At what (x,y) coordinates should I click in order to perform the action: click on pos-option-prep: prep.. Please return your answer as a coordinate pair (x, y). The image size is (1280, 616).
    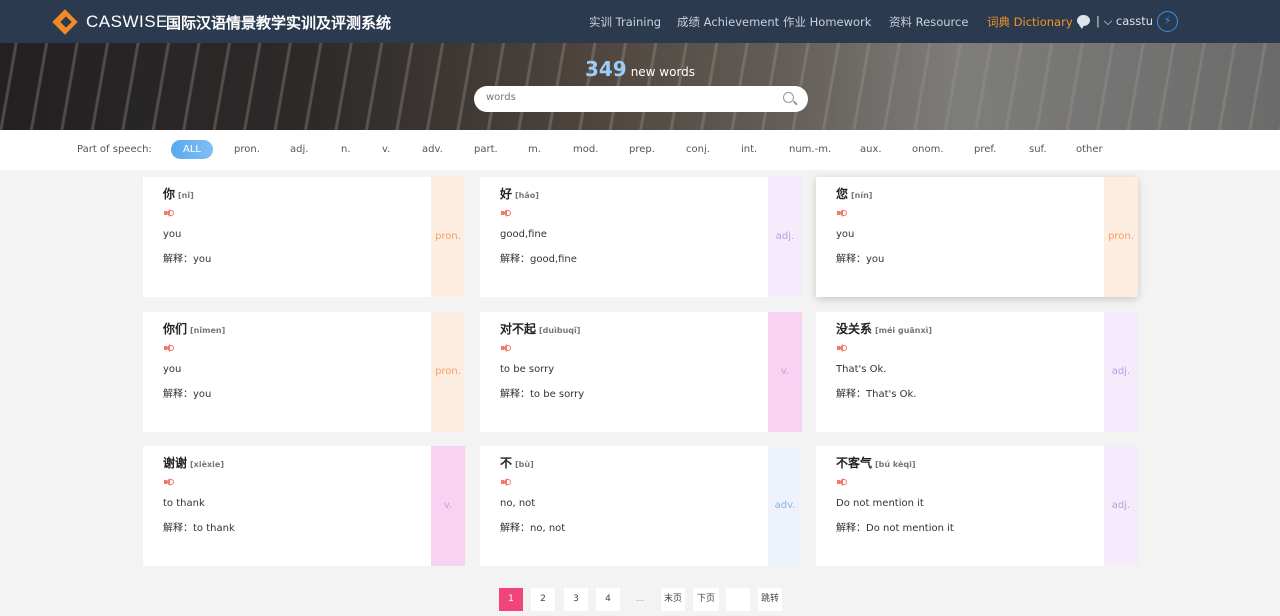
    Looking at the image, I should click on (642, 149).